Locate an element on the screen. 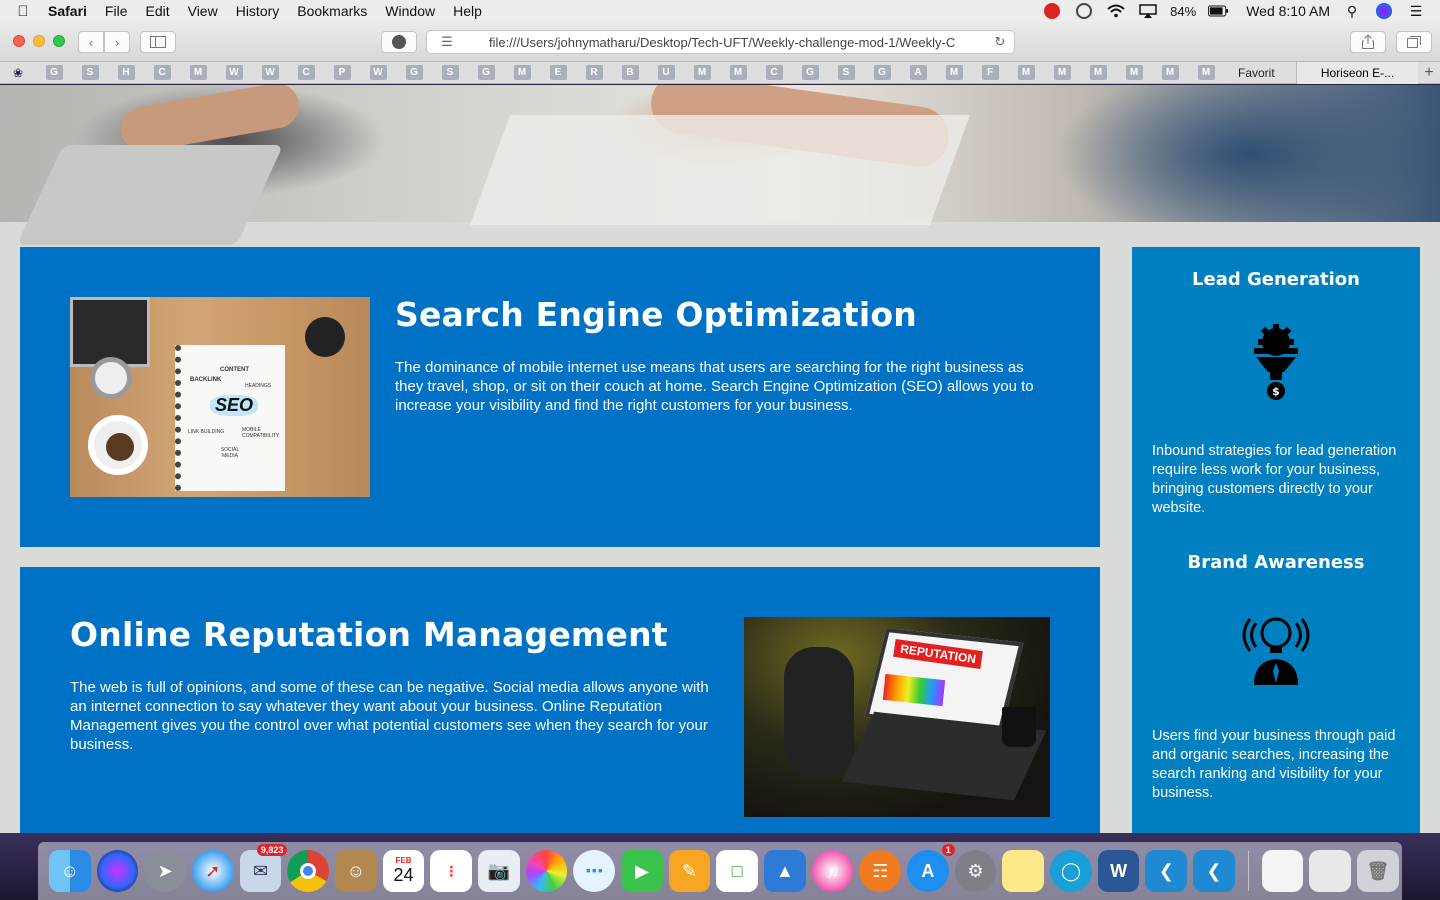  wifi-icon is located at coordinates (1116, 11).